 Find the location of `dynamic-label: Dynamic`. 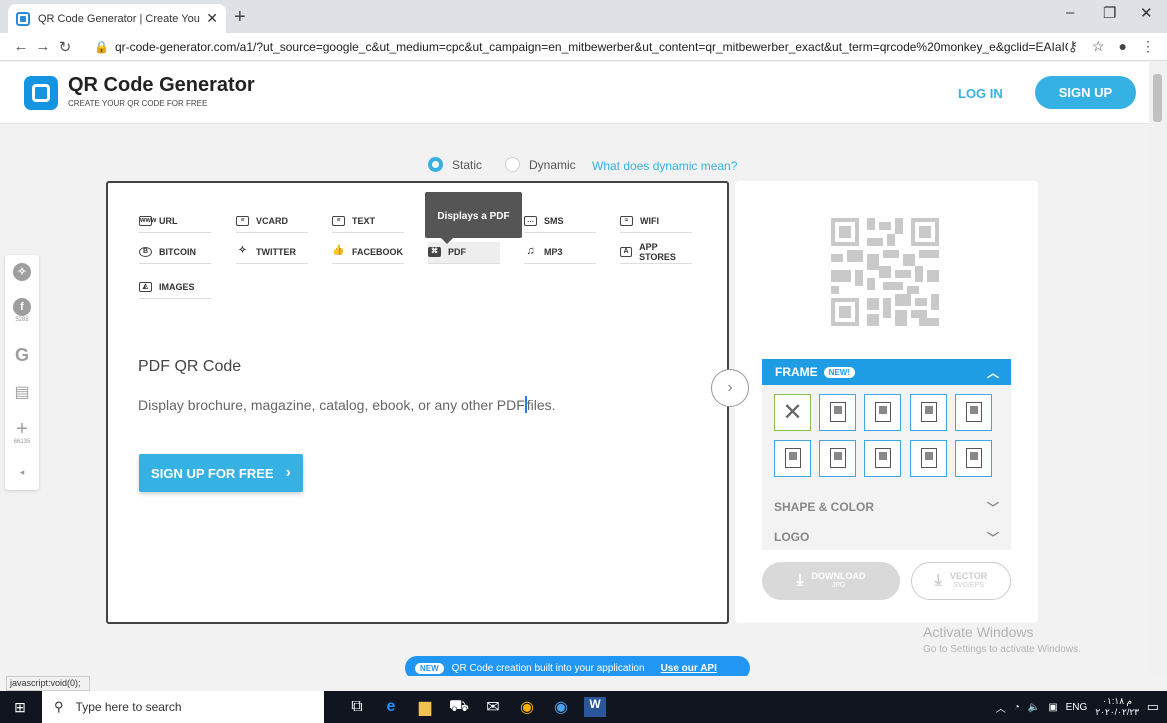

dynamic-label: Dynamic is located at coordinates (552, 164).